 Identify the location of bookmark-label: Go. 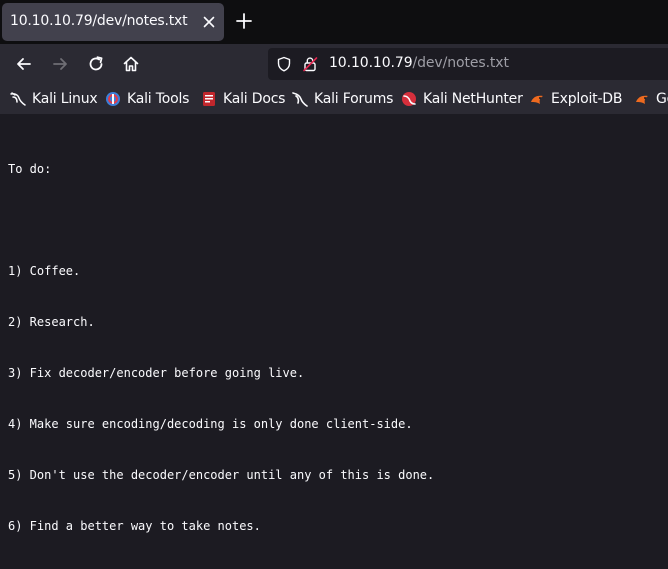
(662, 99).